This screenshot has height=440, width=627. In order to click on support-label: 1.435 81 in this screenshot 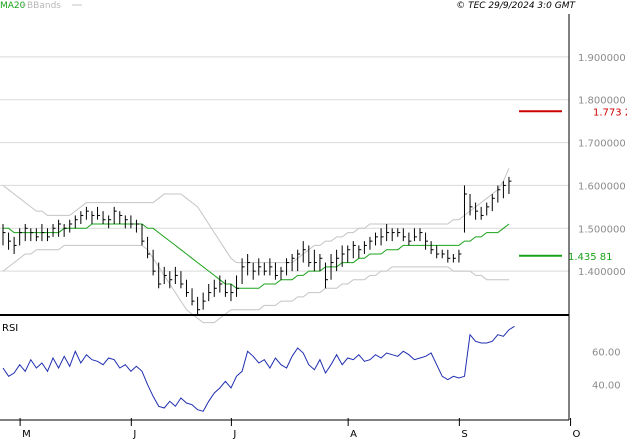, I will do `click(590, 257)`.